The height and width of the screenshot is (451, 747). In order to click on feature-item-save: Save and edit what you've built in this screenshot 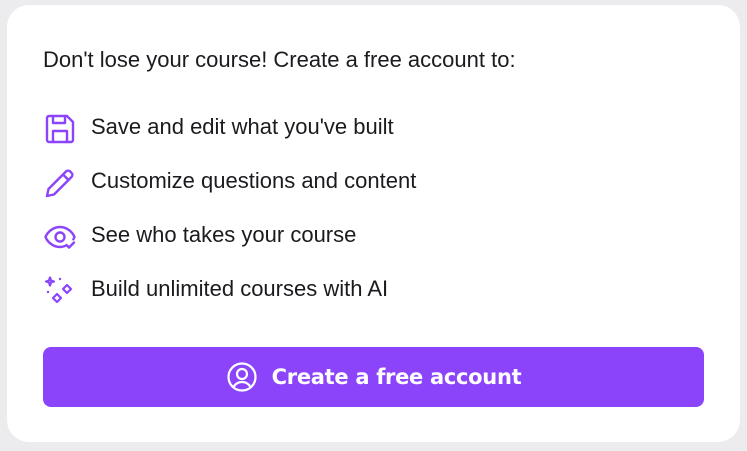, I will do `click(229, 141)`.